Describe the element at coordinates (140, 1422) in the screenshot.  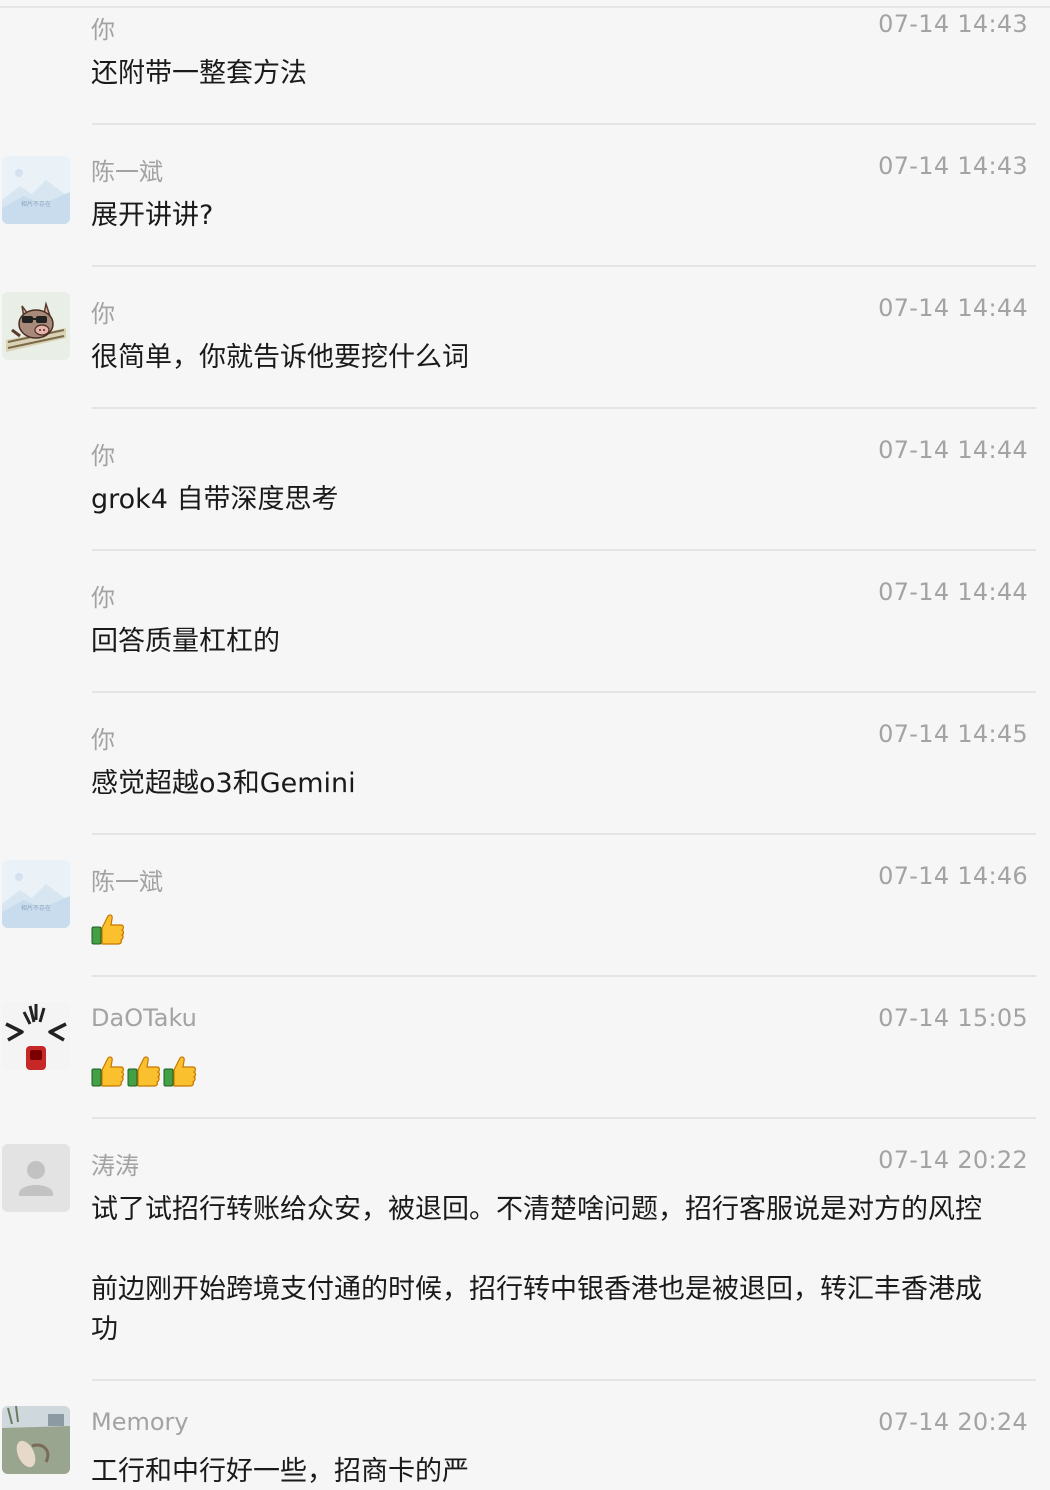
I see `sender-name: Memory` at that location.